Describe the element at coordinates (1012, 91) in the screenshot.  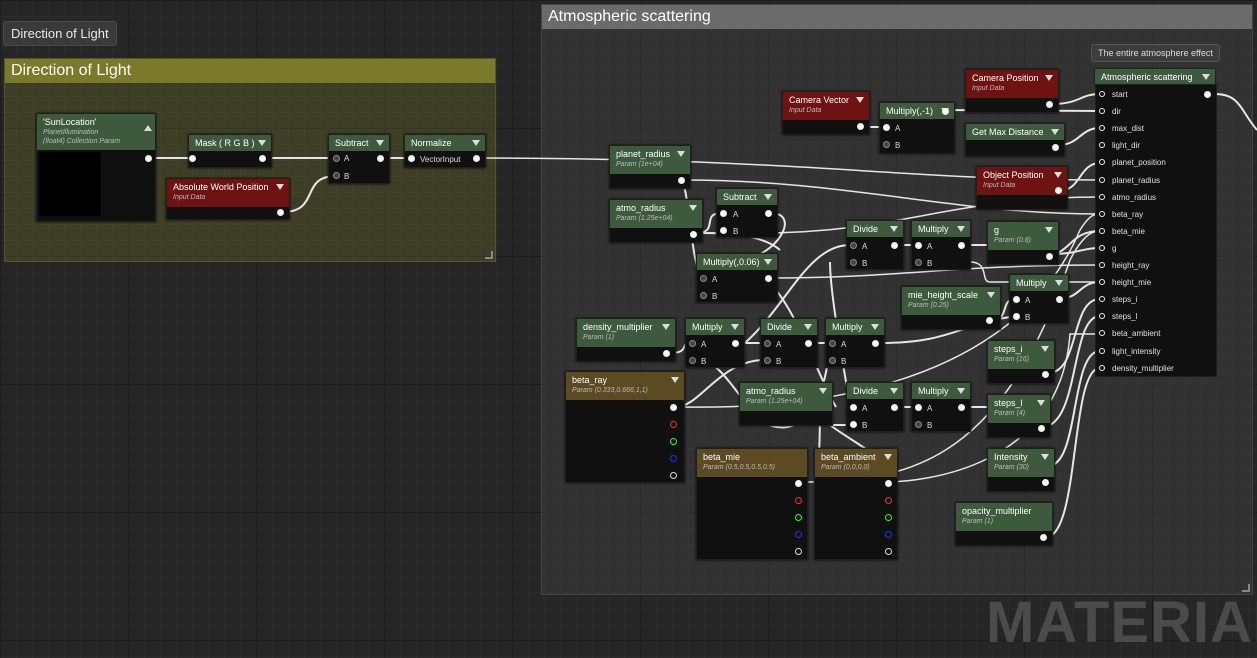
I see `node-camera-position: Camera Position Input Data` at that location.